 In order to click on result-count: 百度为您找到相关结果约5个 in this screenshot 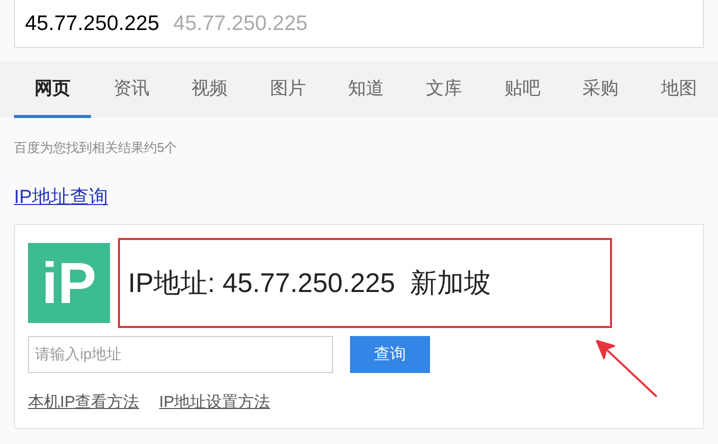, I will do `click(96, 148)`.